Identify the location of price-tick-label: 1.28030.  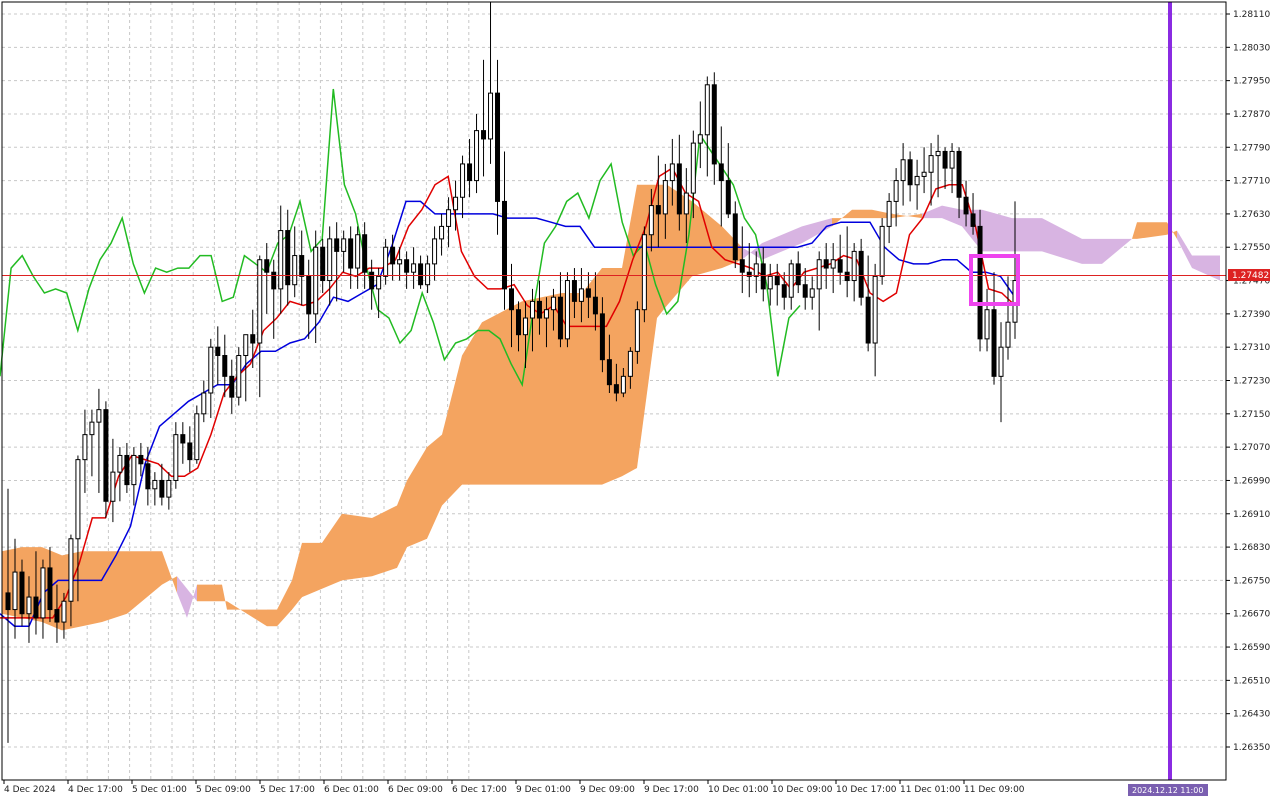
(1251, 48).